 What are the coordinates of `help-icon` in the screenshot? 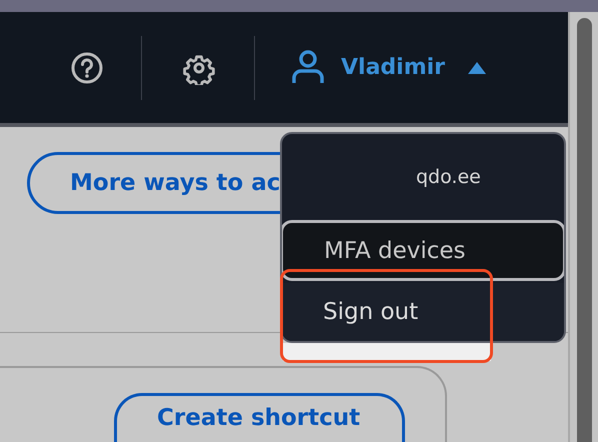 It's located at (87, 68).